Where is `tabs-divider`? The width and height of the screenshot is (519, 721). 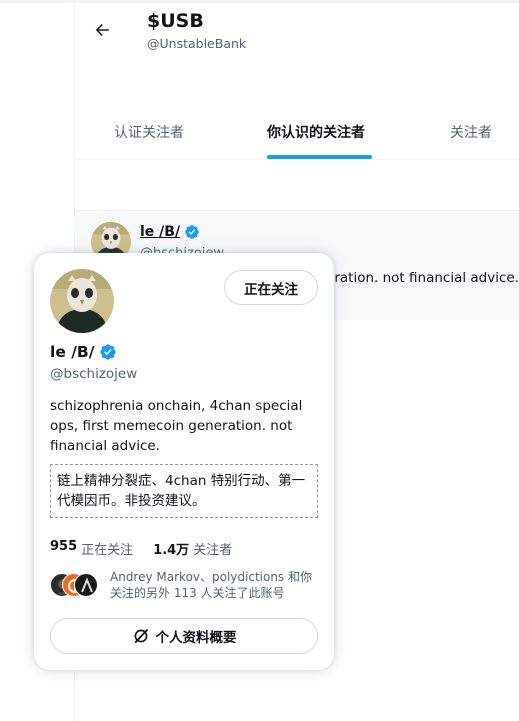 tabs-divider is located at coordinates (297, 159).